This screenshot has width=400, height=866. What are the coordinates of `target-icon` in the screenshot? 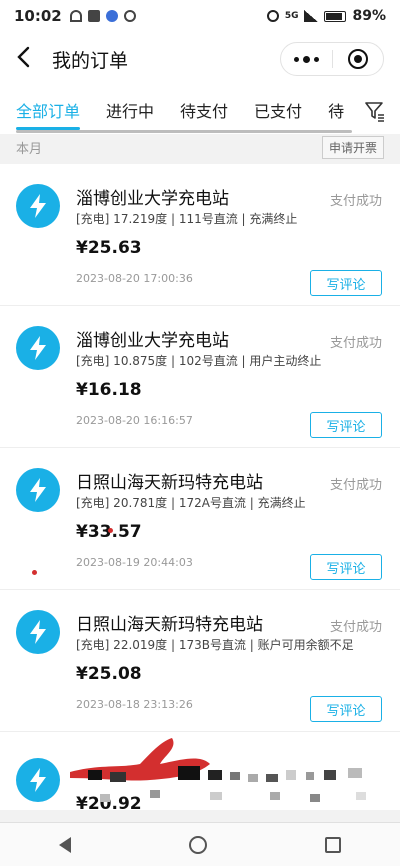 It's located at (358, 59).